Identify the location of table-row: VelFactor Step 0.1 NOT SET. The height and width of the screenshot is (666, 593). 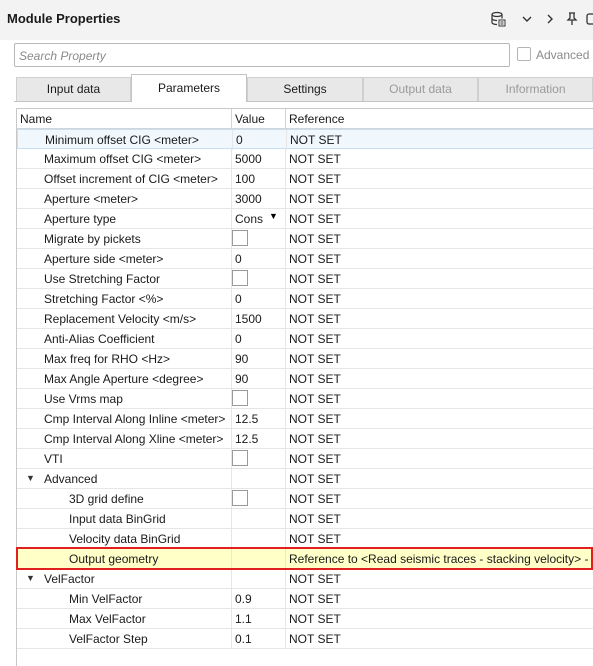
(305, 639).